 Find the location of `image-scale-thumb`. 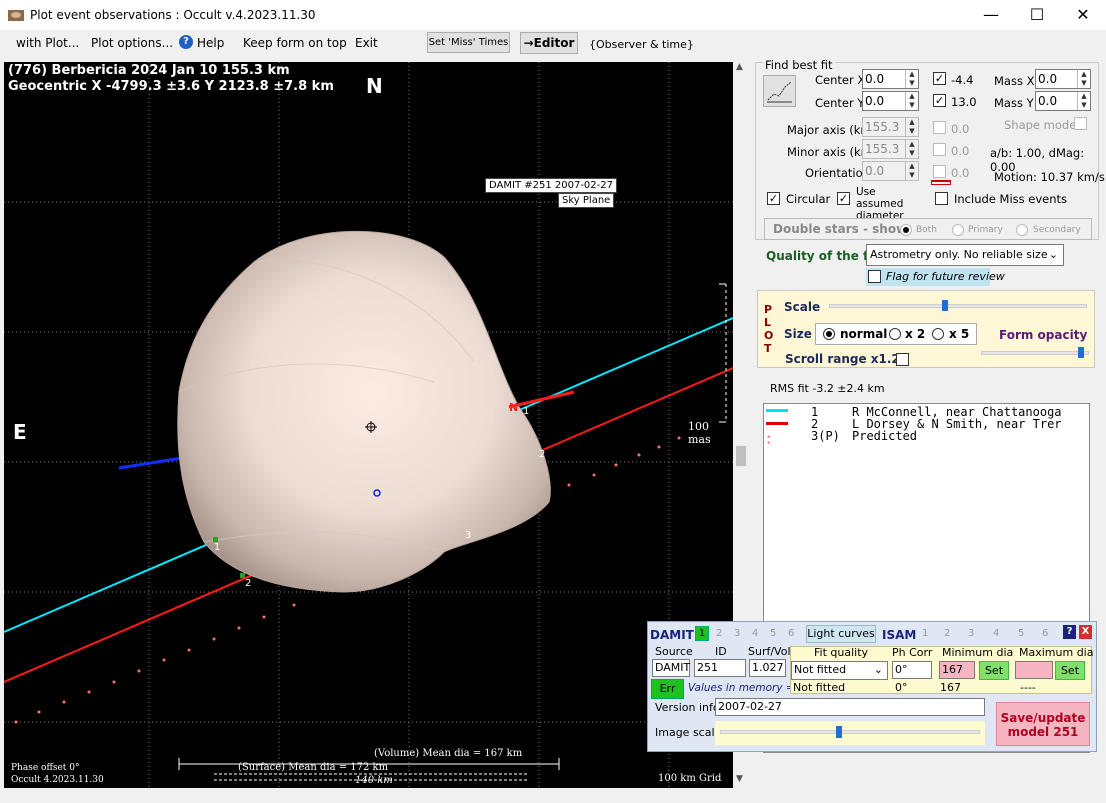

image-scale-thumb is located at coordinates (839, 732).